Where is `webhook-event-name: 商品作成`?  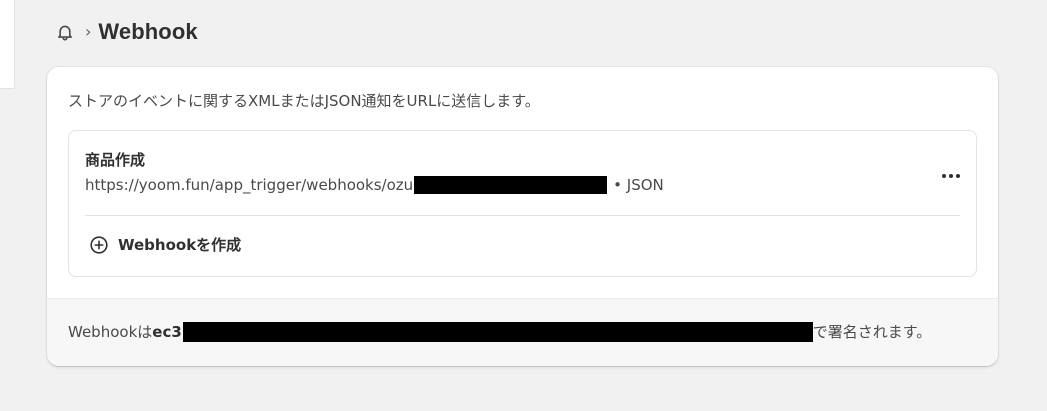
webhook-event-name: 商品作成 is located at coordinates (115, 160).